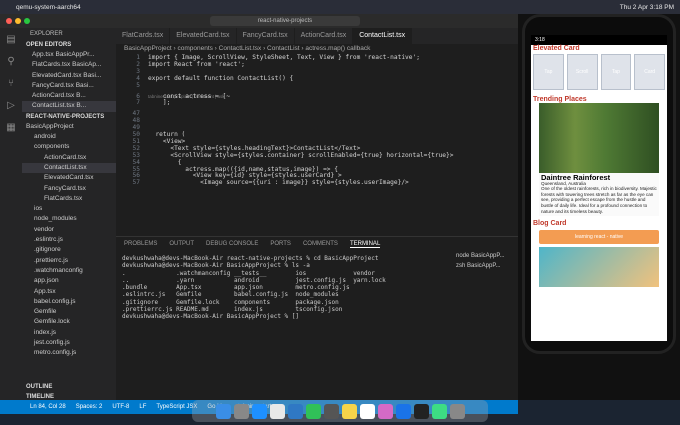 Image resolution: width=680 pixels, height=425 pixels. What do you see at coordinates (27, 21) in the screenshot?
I see `zoom-dot` at bounding box center [27, 21].